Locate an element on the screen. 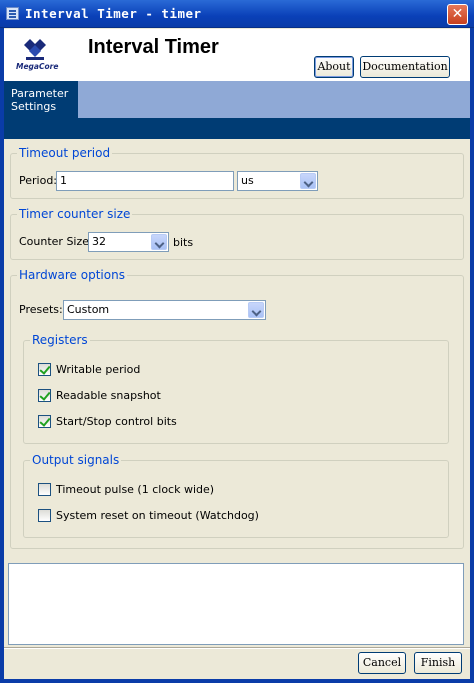 This screenshot has height=683, width=474. system-reset-label: System reset on timeout (Watchdog) is located at coordinates (157, 515).